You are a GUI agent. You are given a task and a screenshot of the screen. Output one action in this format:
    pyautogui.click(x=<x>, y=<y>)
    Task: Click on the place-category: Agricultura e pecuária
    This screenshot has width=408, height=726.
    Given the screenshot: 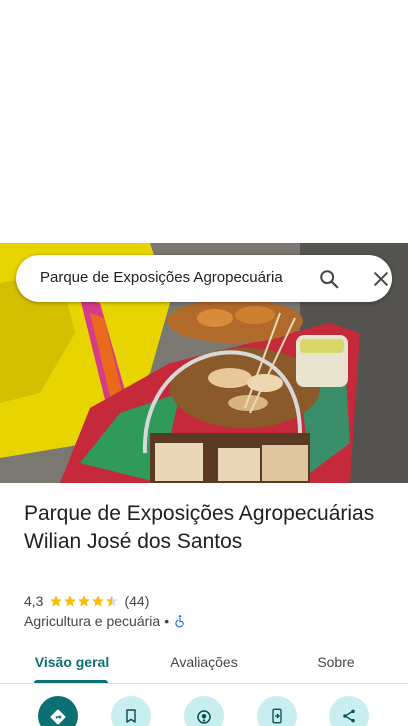 What is the action you would take?
    pyautogui.click(x=92, y=621)
    